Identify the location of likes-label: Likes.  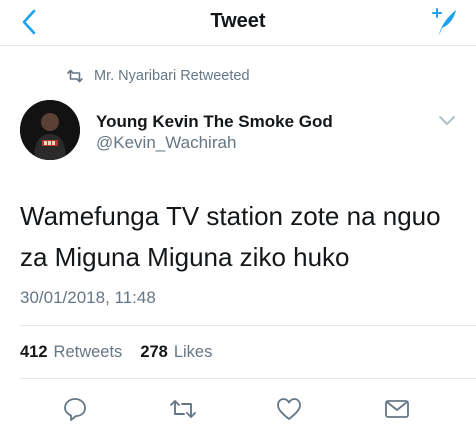
(193, 352).